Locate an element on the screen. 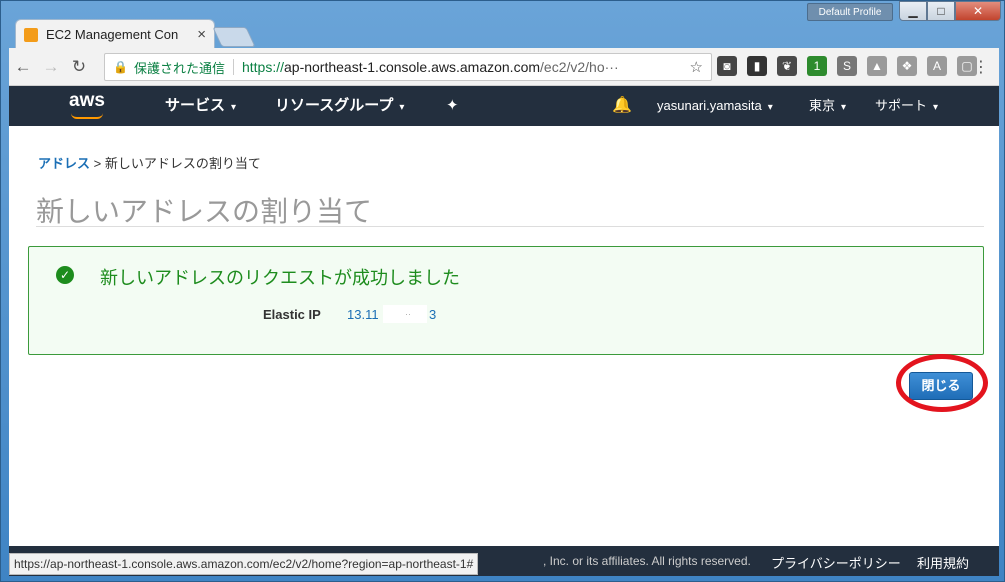  services-menu: サービス ▾ is located at coordinates (200, 106).